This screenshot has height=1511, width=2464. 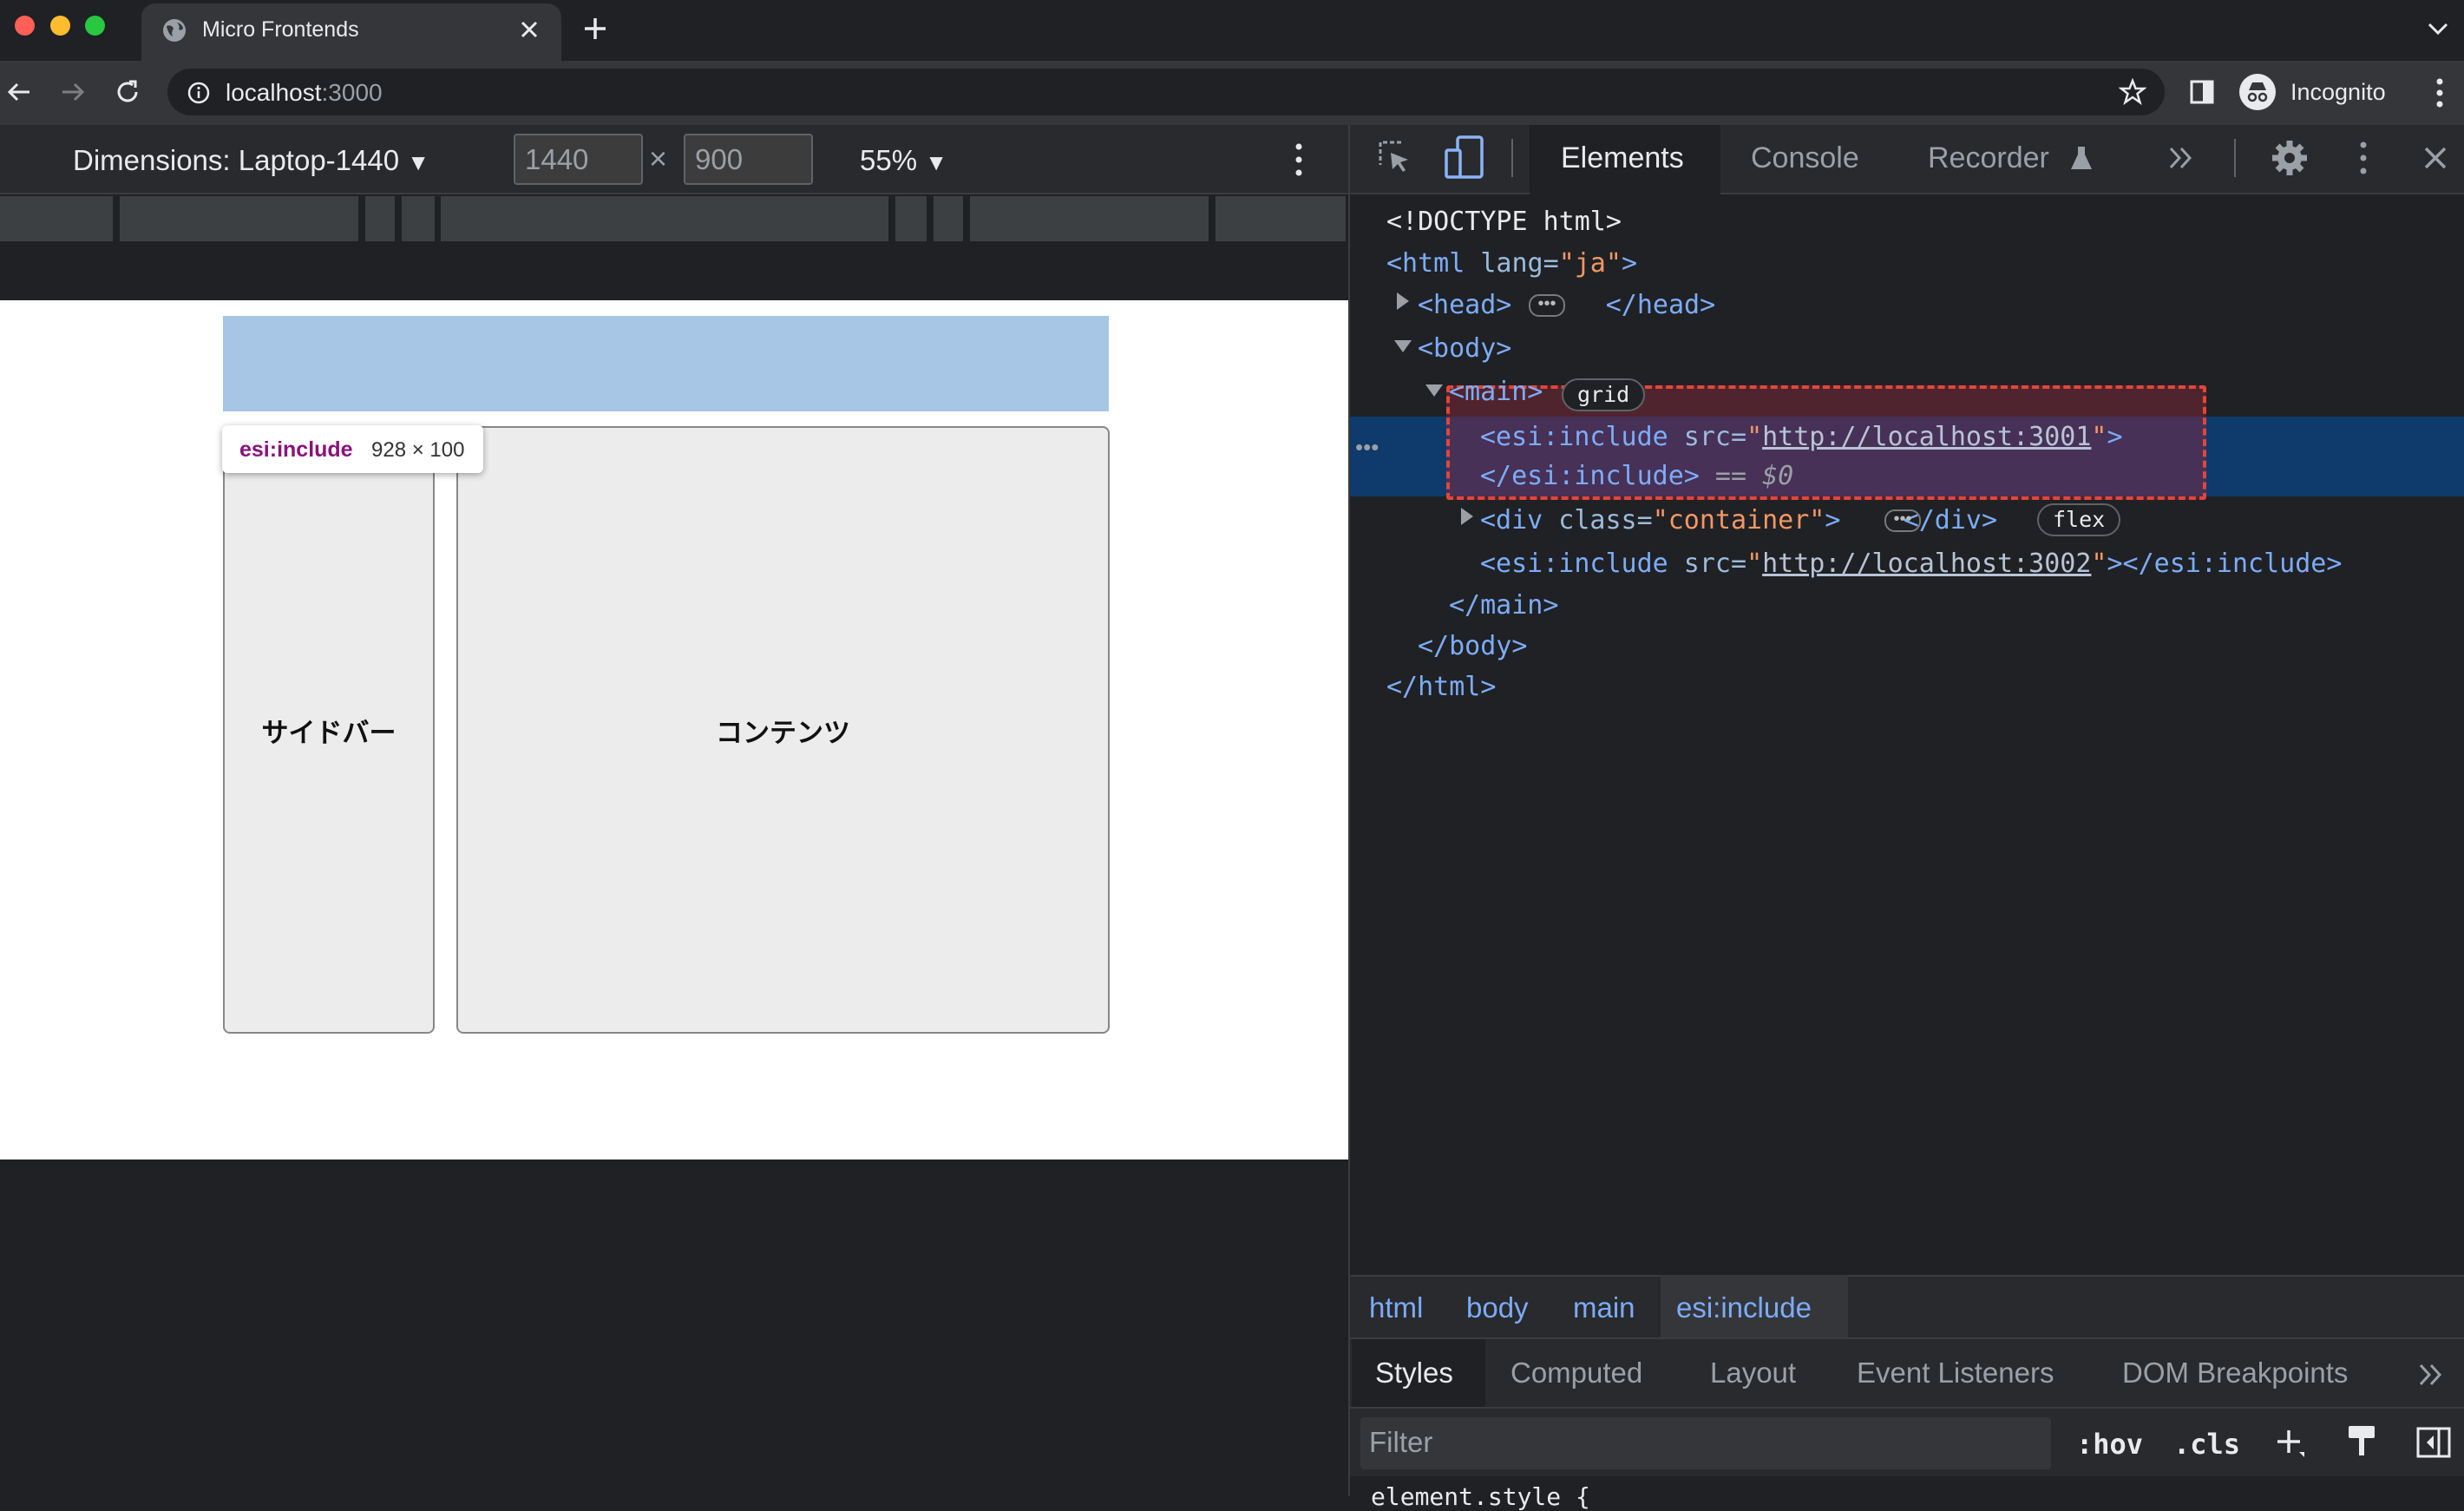 I want to click on cls-toggle: .cls, so click(x=2206, y=1444).